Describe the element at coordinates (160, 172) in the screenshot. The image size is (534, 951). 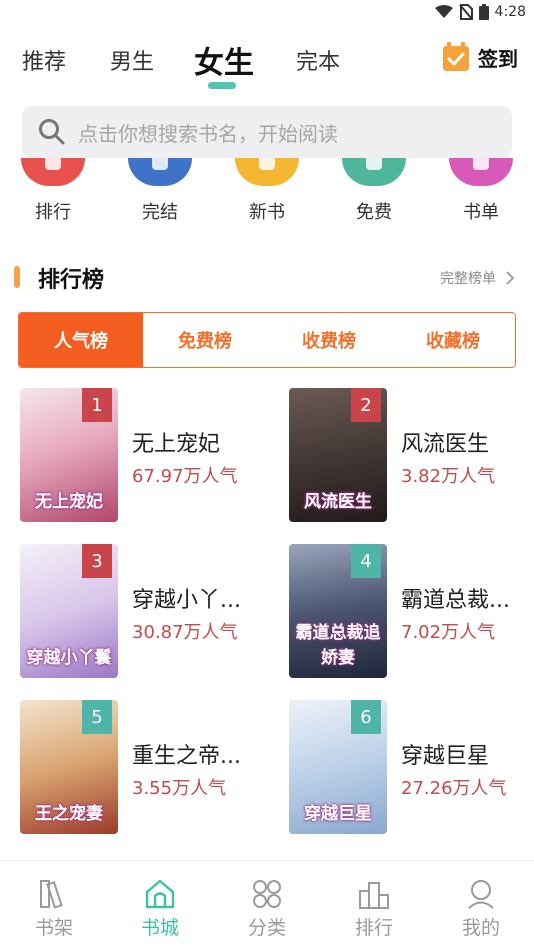
I see `finished-icon` at that location.